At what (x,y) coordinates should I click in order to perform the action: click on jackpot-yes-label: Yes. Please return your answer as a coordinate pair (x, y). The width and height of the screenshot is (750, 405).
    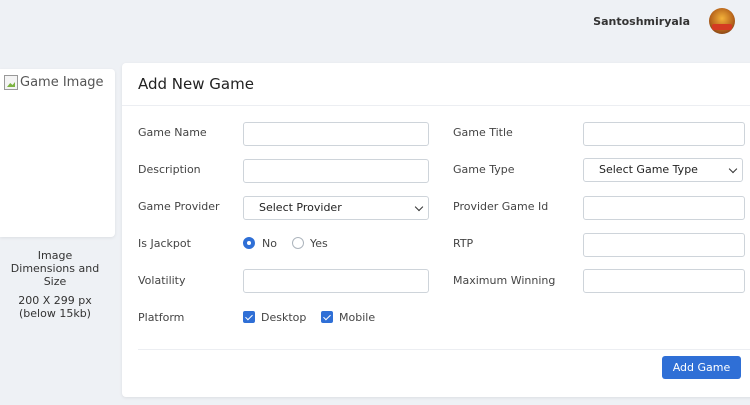
    Looking at the image, I should click on (319, 243).